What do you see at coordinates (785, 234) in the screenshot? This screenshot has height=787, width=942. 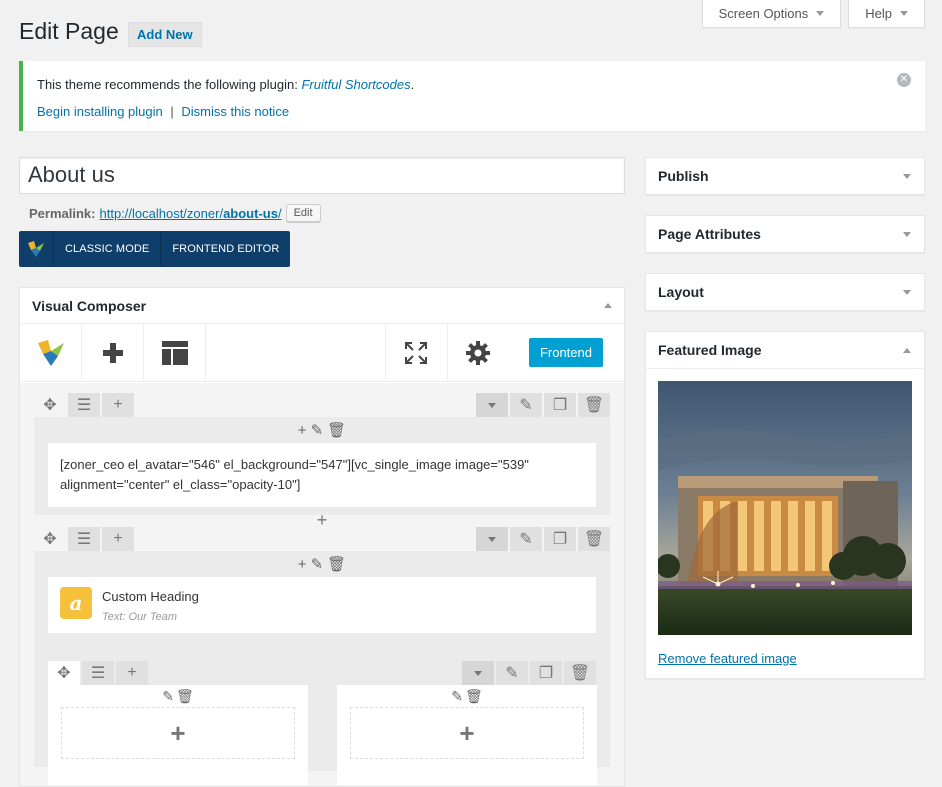 I see `page-attributes-box-header: Page Attributes` at bounding box center [785, 234].